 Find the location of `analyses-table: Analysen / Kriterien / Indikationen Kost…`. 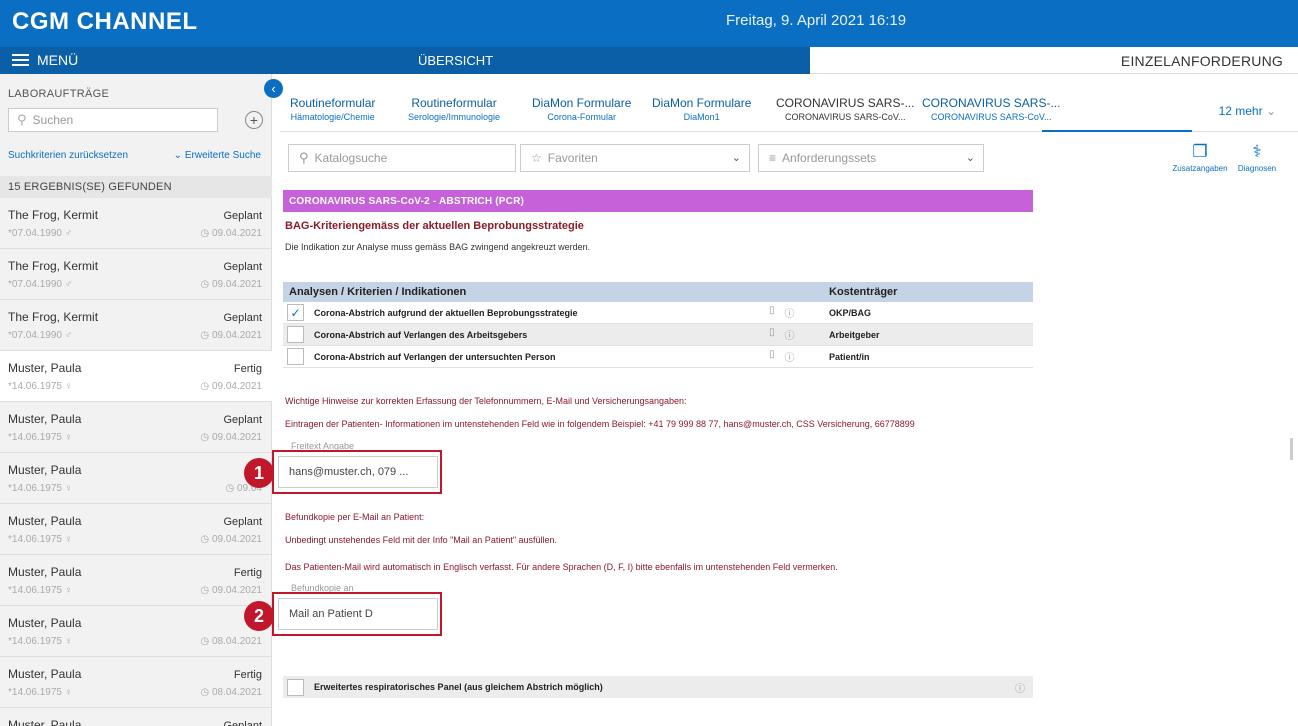

analyses-table: Analysen / Kriterien / Indikationen Kost… is located at coordinates (658, 325).